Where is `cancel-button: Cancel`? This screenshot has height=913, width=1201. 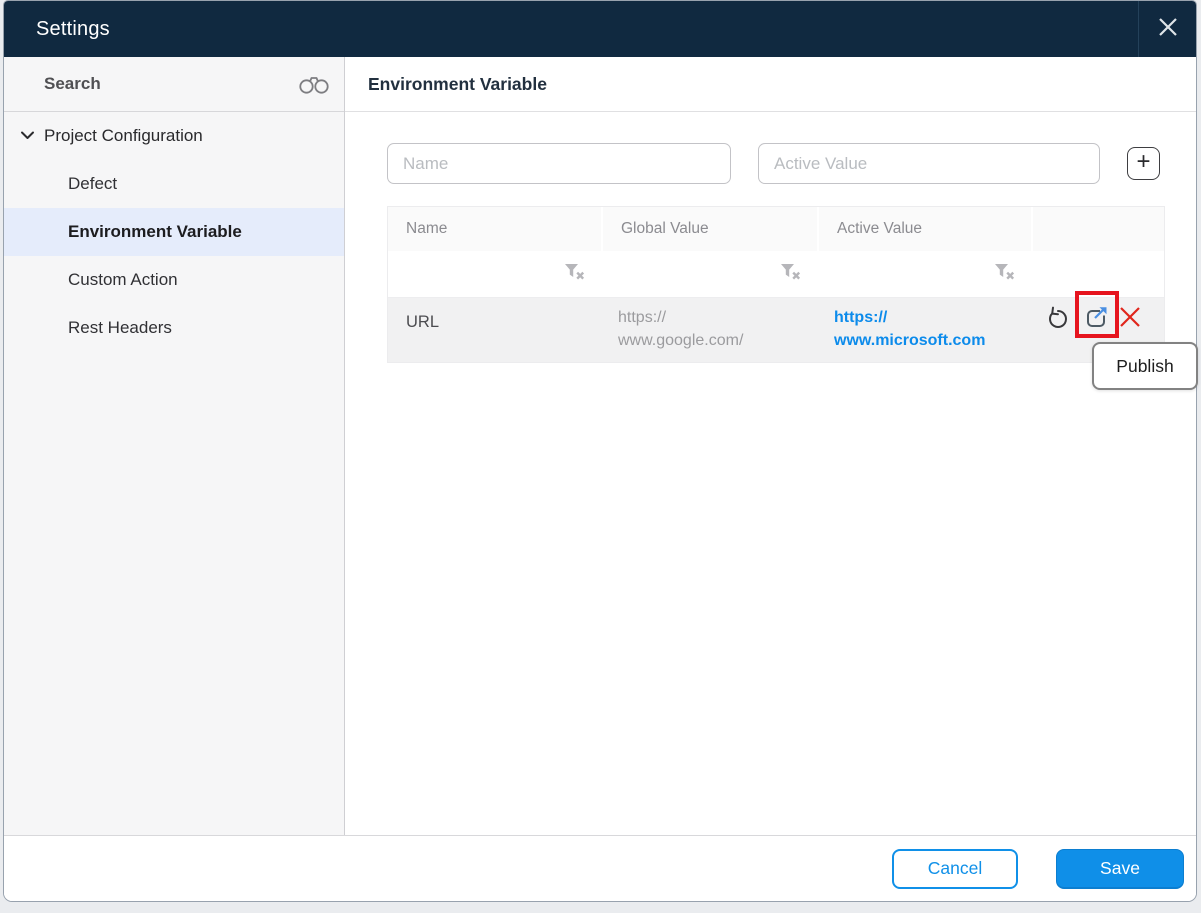 cancel-button: Cancel is located at coordinates (955, 868).